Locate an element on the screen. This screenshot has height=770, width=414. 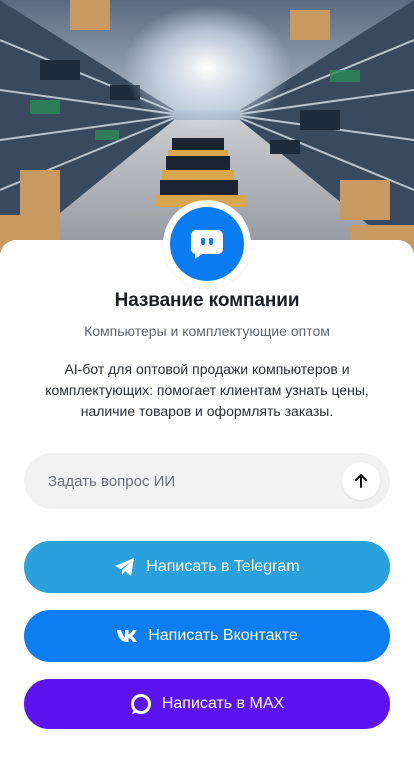
send-button is located at coordinates (361, 481).